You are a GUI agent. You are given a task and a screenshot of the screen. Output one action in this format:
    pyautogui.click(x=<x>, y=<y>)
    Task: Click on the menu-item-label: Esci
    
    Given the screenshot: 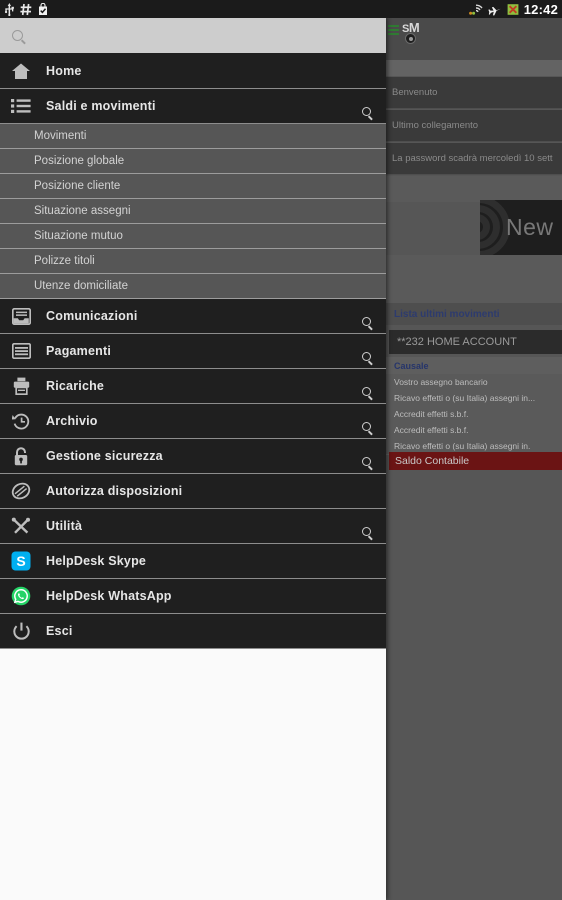 What is the action you would take?
    pyautogui.click(x=59, y=631)
    